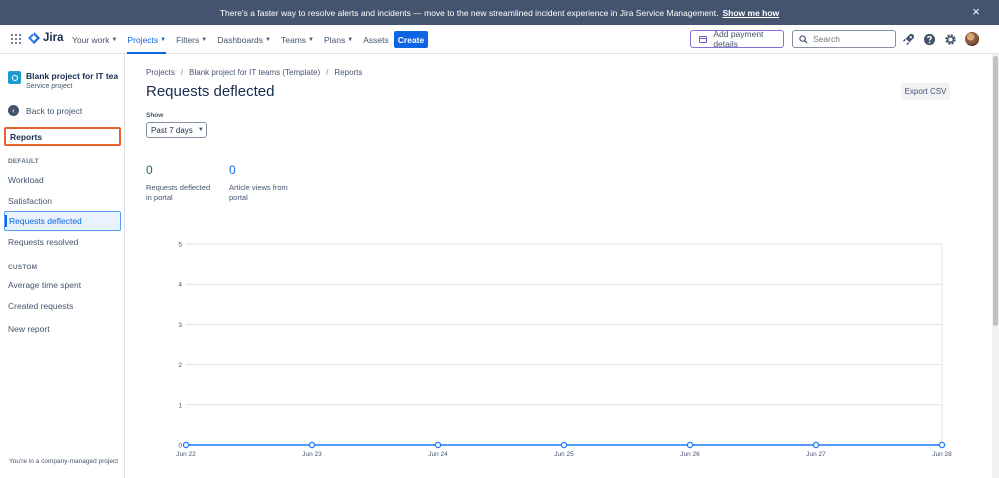 This screenshot has height=478, width=999. I want to click on nav-item-label: Filters, so click(188, 39).